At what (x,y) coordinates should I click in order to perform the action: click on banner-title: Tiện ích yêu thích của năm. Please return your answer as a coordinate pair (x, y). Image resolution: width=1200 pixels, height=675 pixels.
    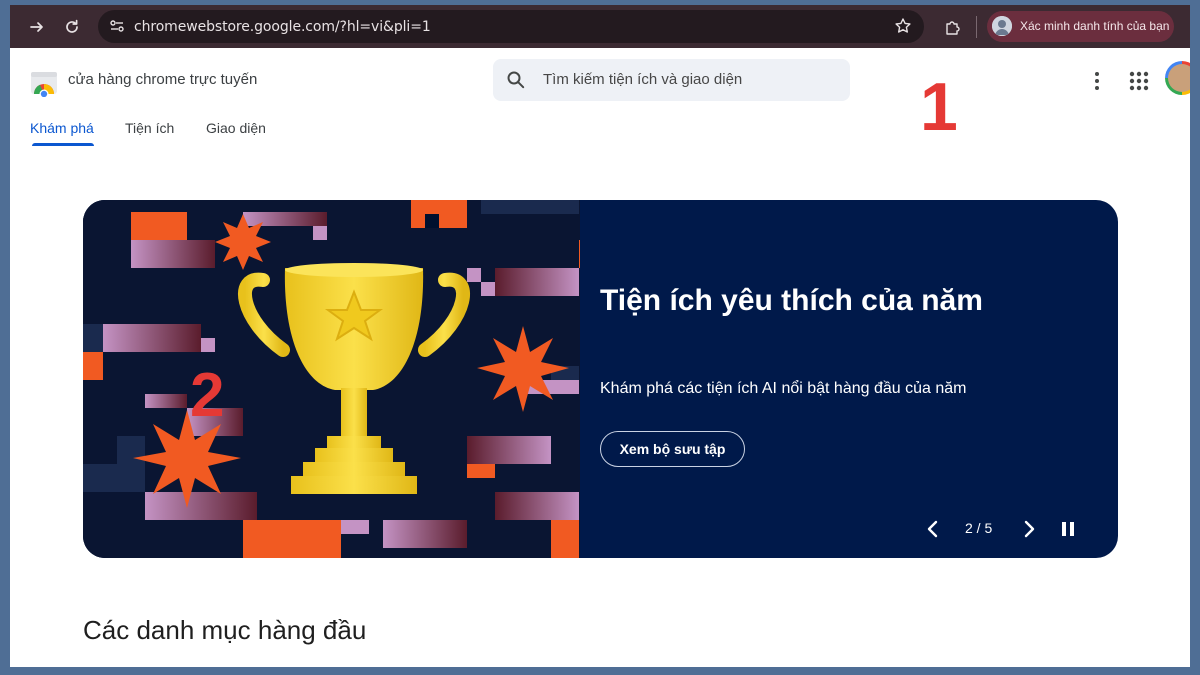
    Looking at the image, I should click on (791, 300).